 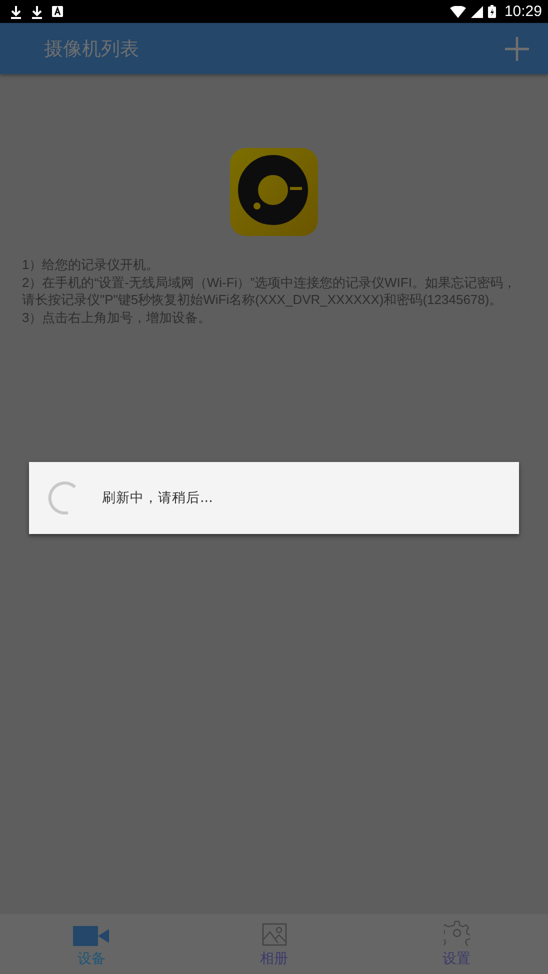 I want to click on notification-icon, so click(x=57, y=11).